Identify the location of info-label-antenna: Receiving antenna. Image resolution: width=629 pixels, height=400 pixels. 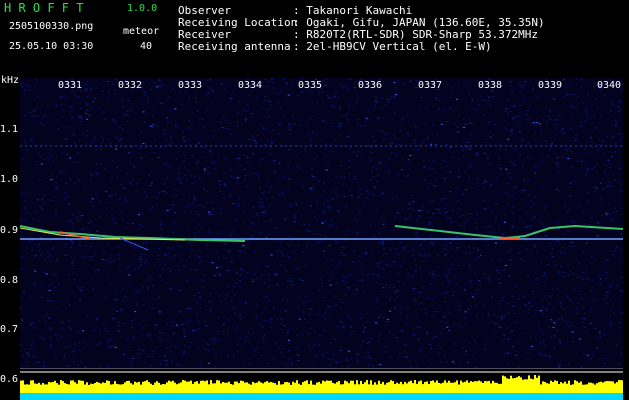
(234, 46).